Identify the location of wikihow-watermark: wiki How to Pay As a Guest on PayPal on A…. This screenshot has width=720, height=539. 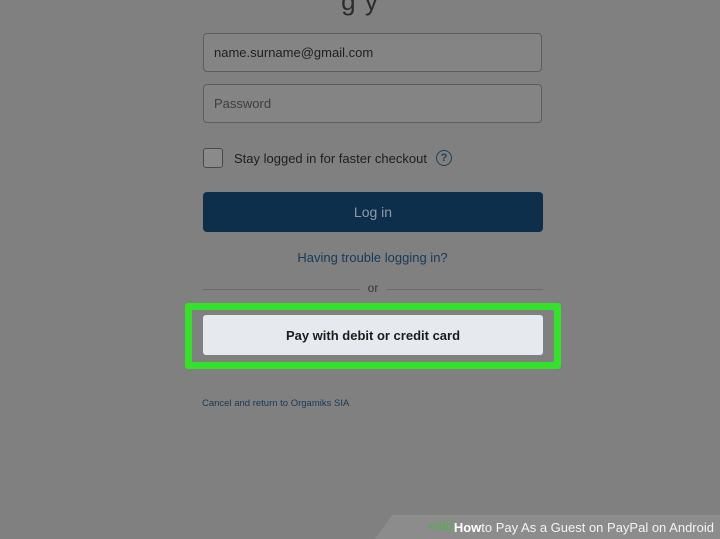
(547, 527).